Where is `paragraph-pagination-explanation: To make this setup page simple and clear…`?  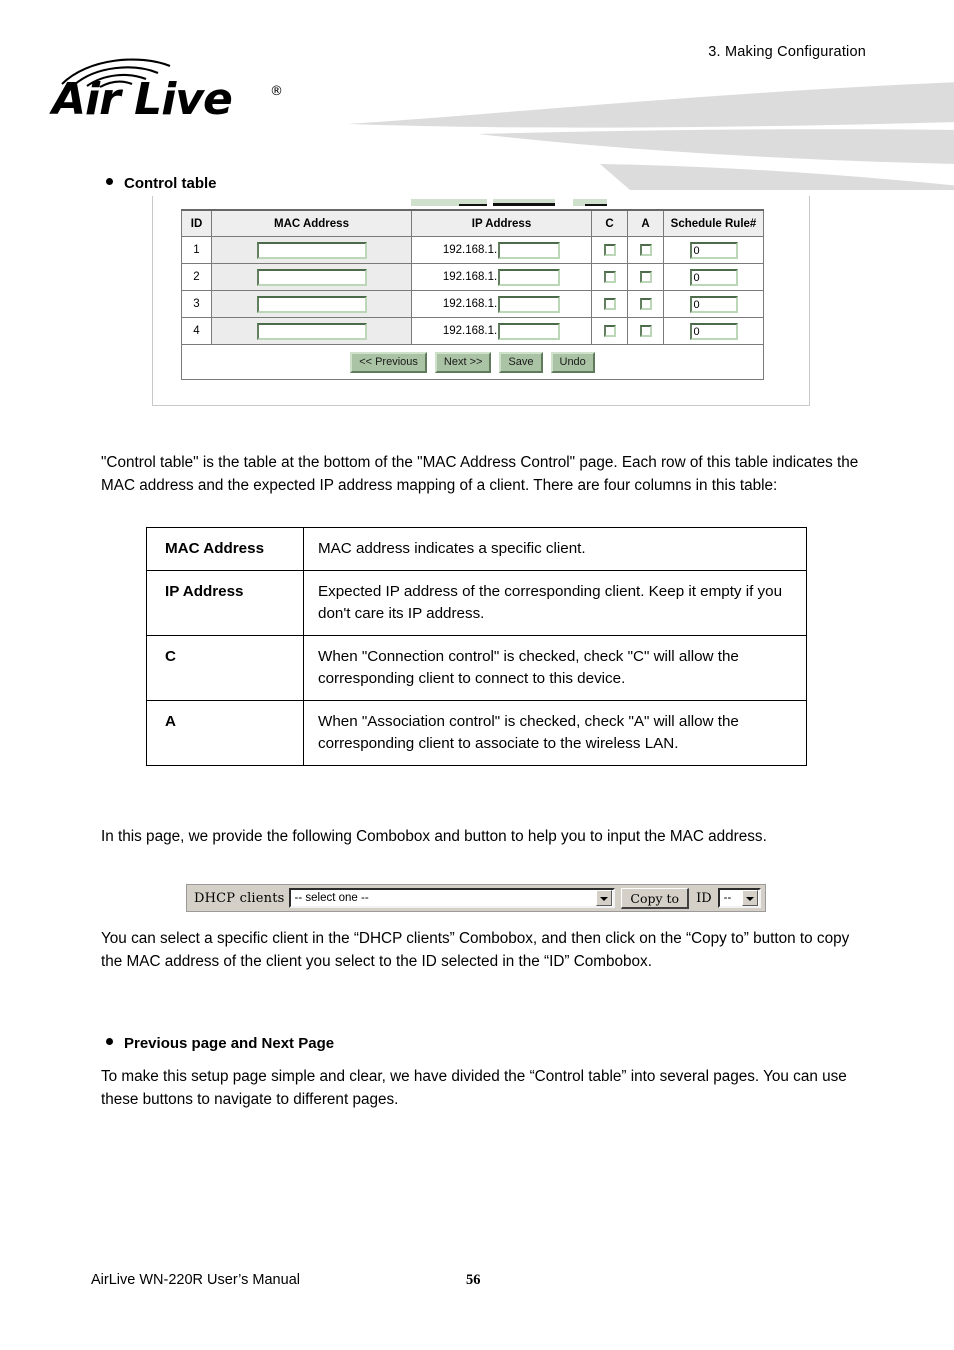 paragraph-pagination-explanation: To make this setup page simple and clear… is located at coordinates (474, 1088).